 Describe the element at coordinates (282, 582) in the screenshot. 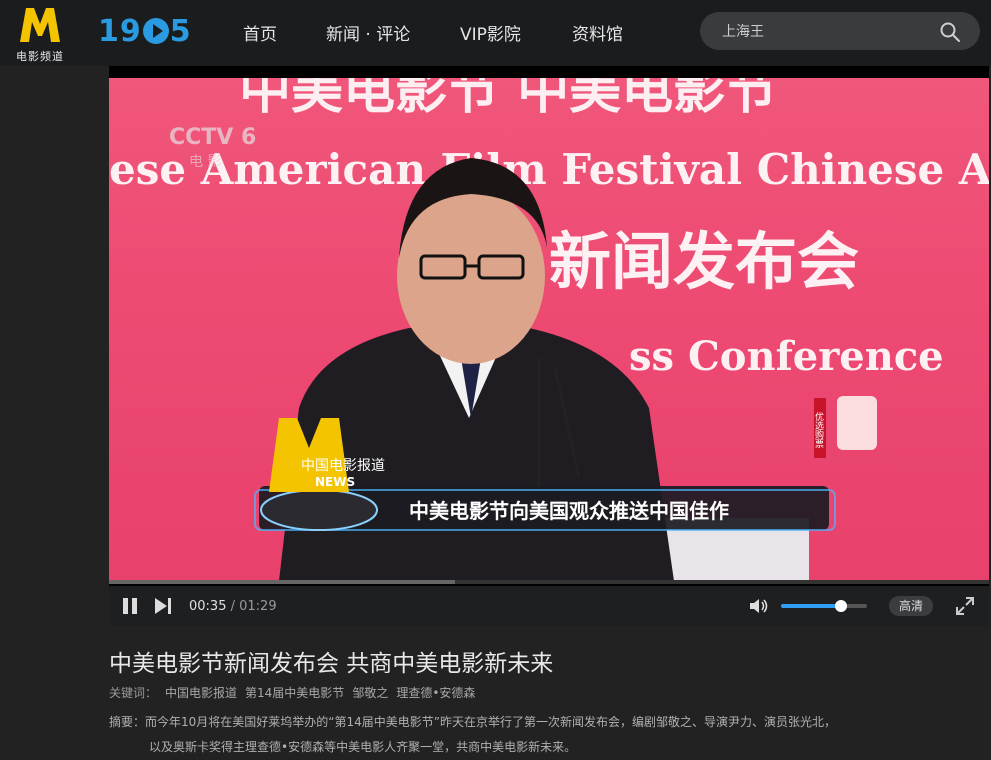

I see `progress-fill` at that location.